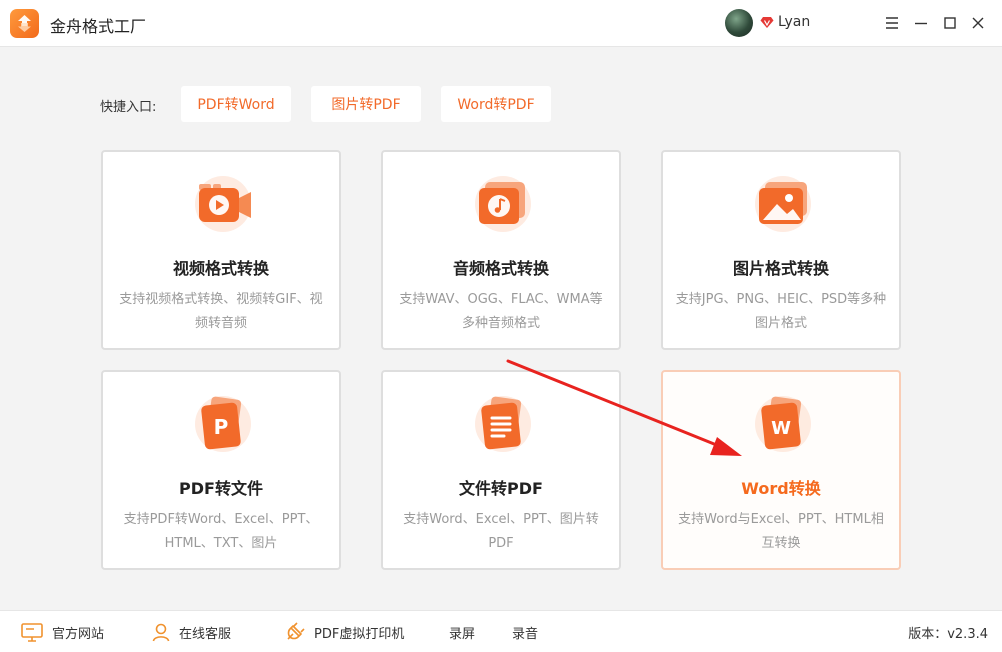  What do you see at coordinates (781, 488) in the screenshot?
I see `card-title: Word转换` at bounding box center [781, 488].